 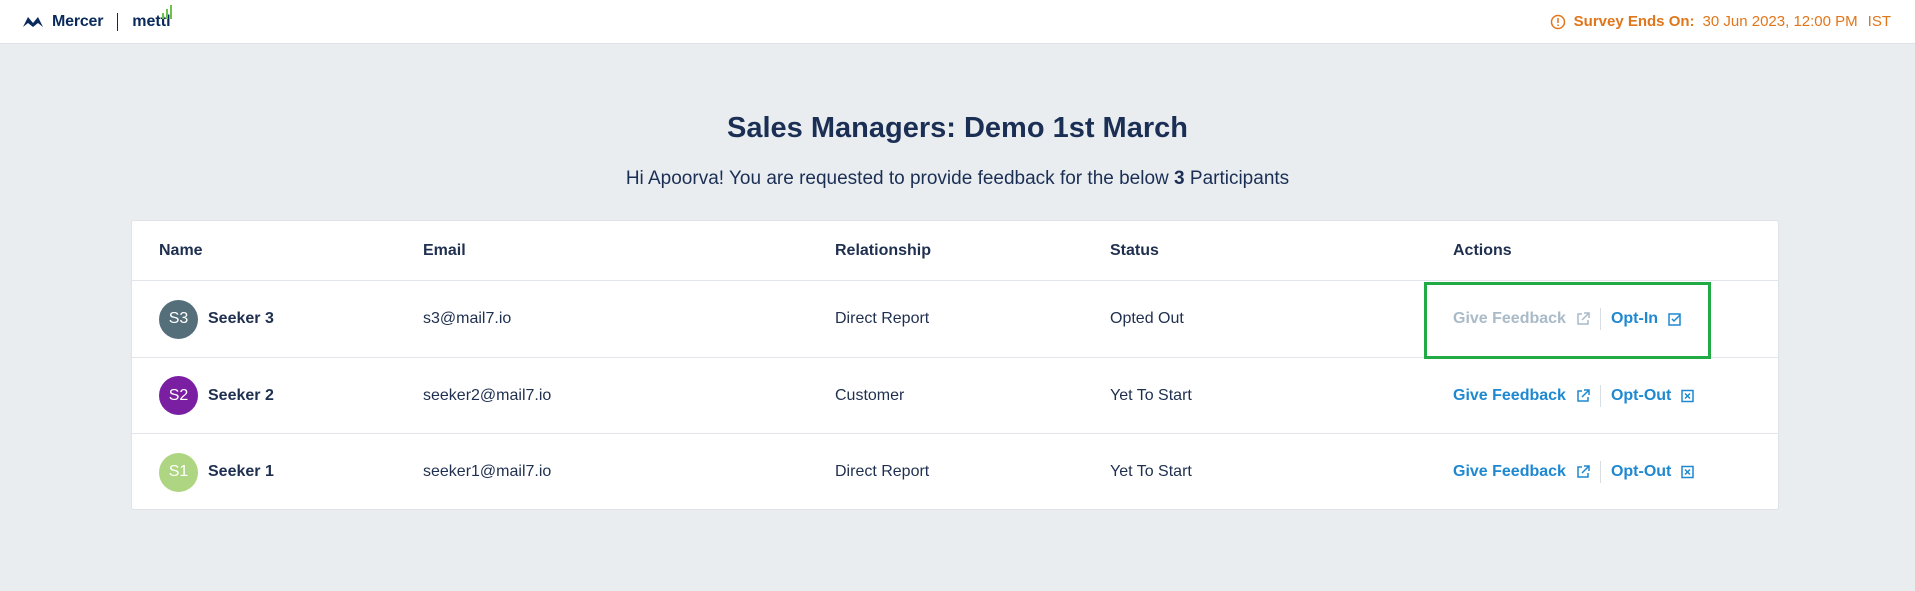 What do you see at coordinates (181, 250) in the screenshot?
I see `header-name: Name` at bounding box center [181, 250].